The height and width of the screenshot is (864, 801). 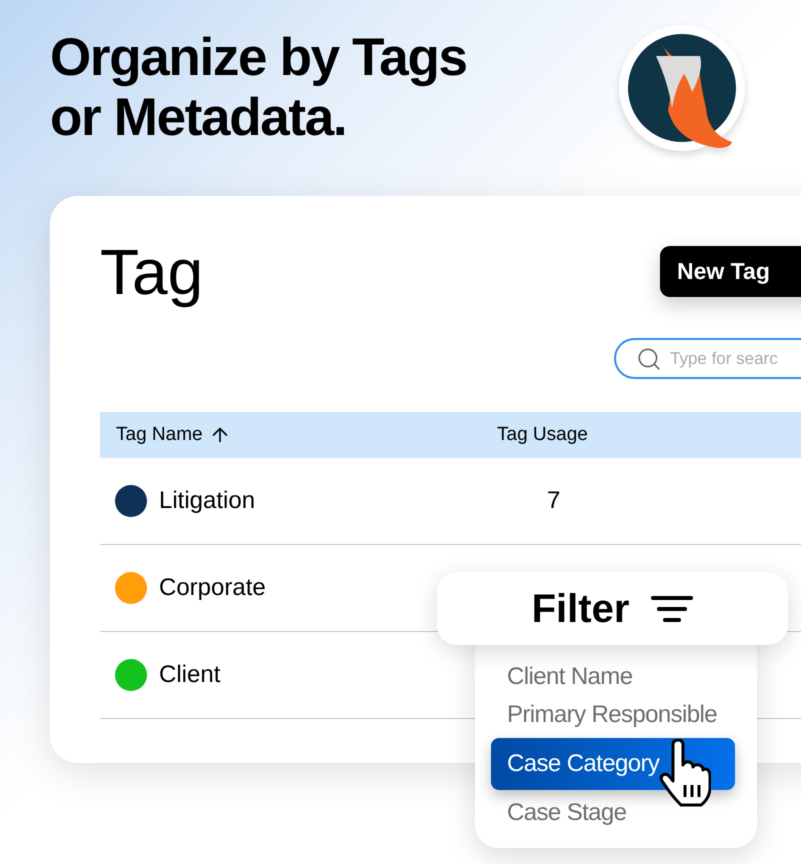 I want to click on filter-option: Primary Responsible, so click(x=613, y=715).